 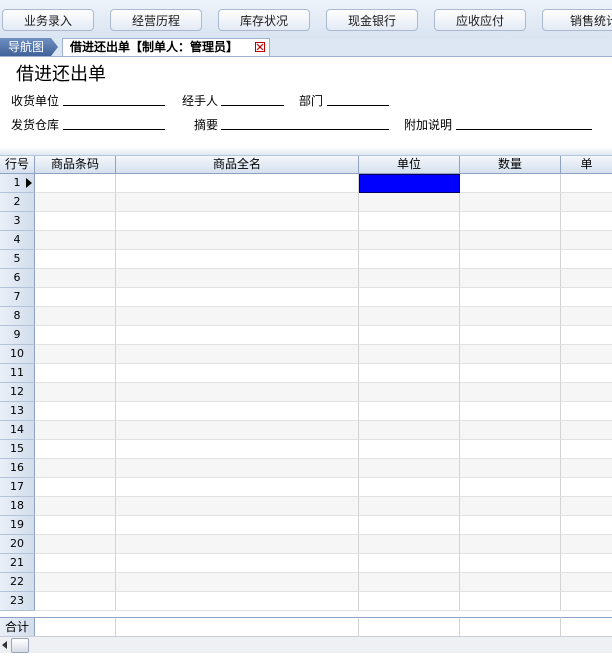 What do you see at coordinates (17, 316) in the screenshot?
I see `row-number: 8` at bounding box center [17, 316].